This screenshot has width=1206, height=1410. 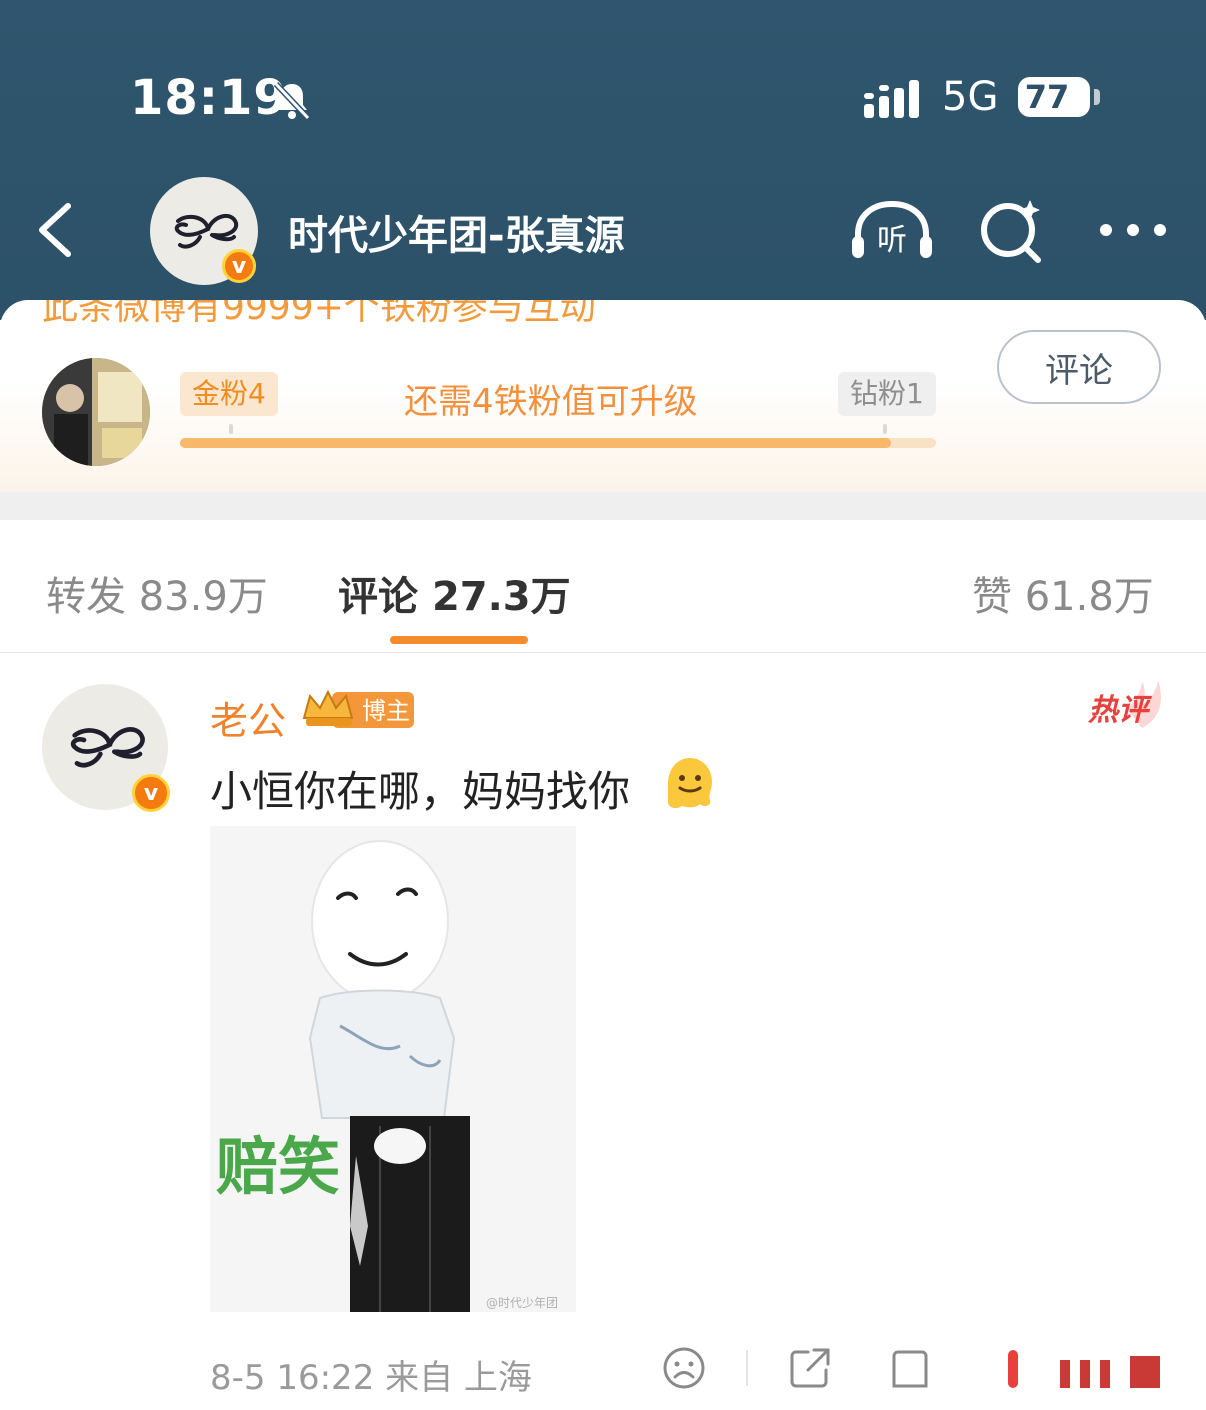 I want to click on section-divider, so click(x=603, y=506).